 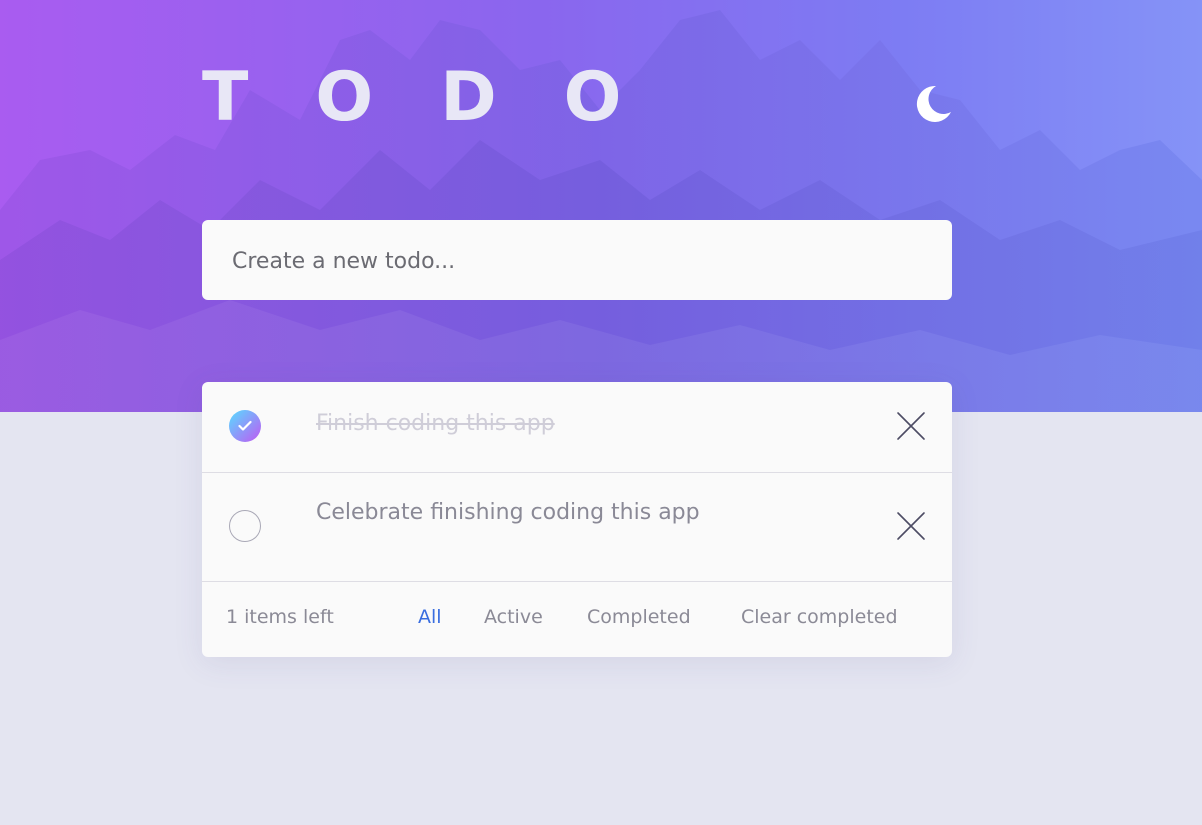 I want to click on todo-text: Celebrate finishing coding this app, so click(x=516, y=513).